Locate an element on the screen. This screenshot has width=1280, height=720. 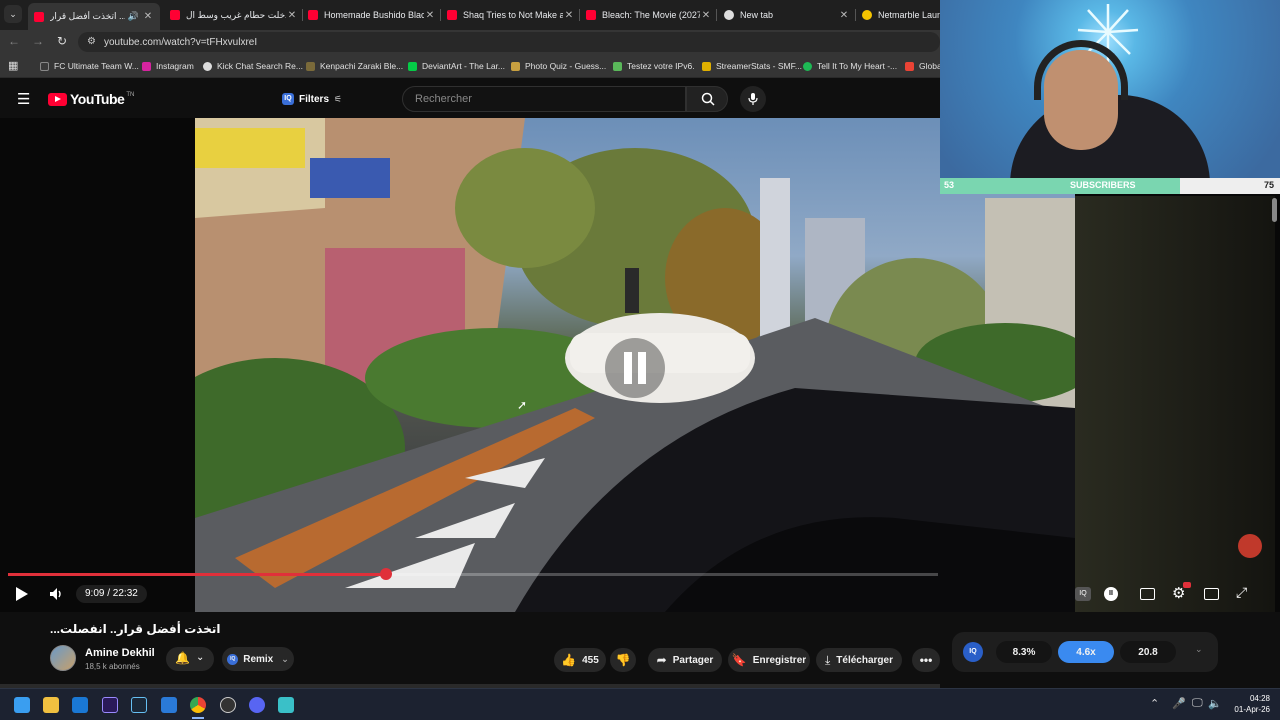
address-bar: ⚙ youtube.com/watch?v=tFHxvulxreI is located at coordinates (509, 42).